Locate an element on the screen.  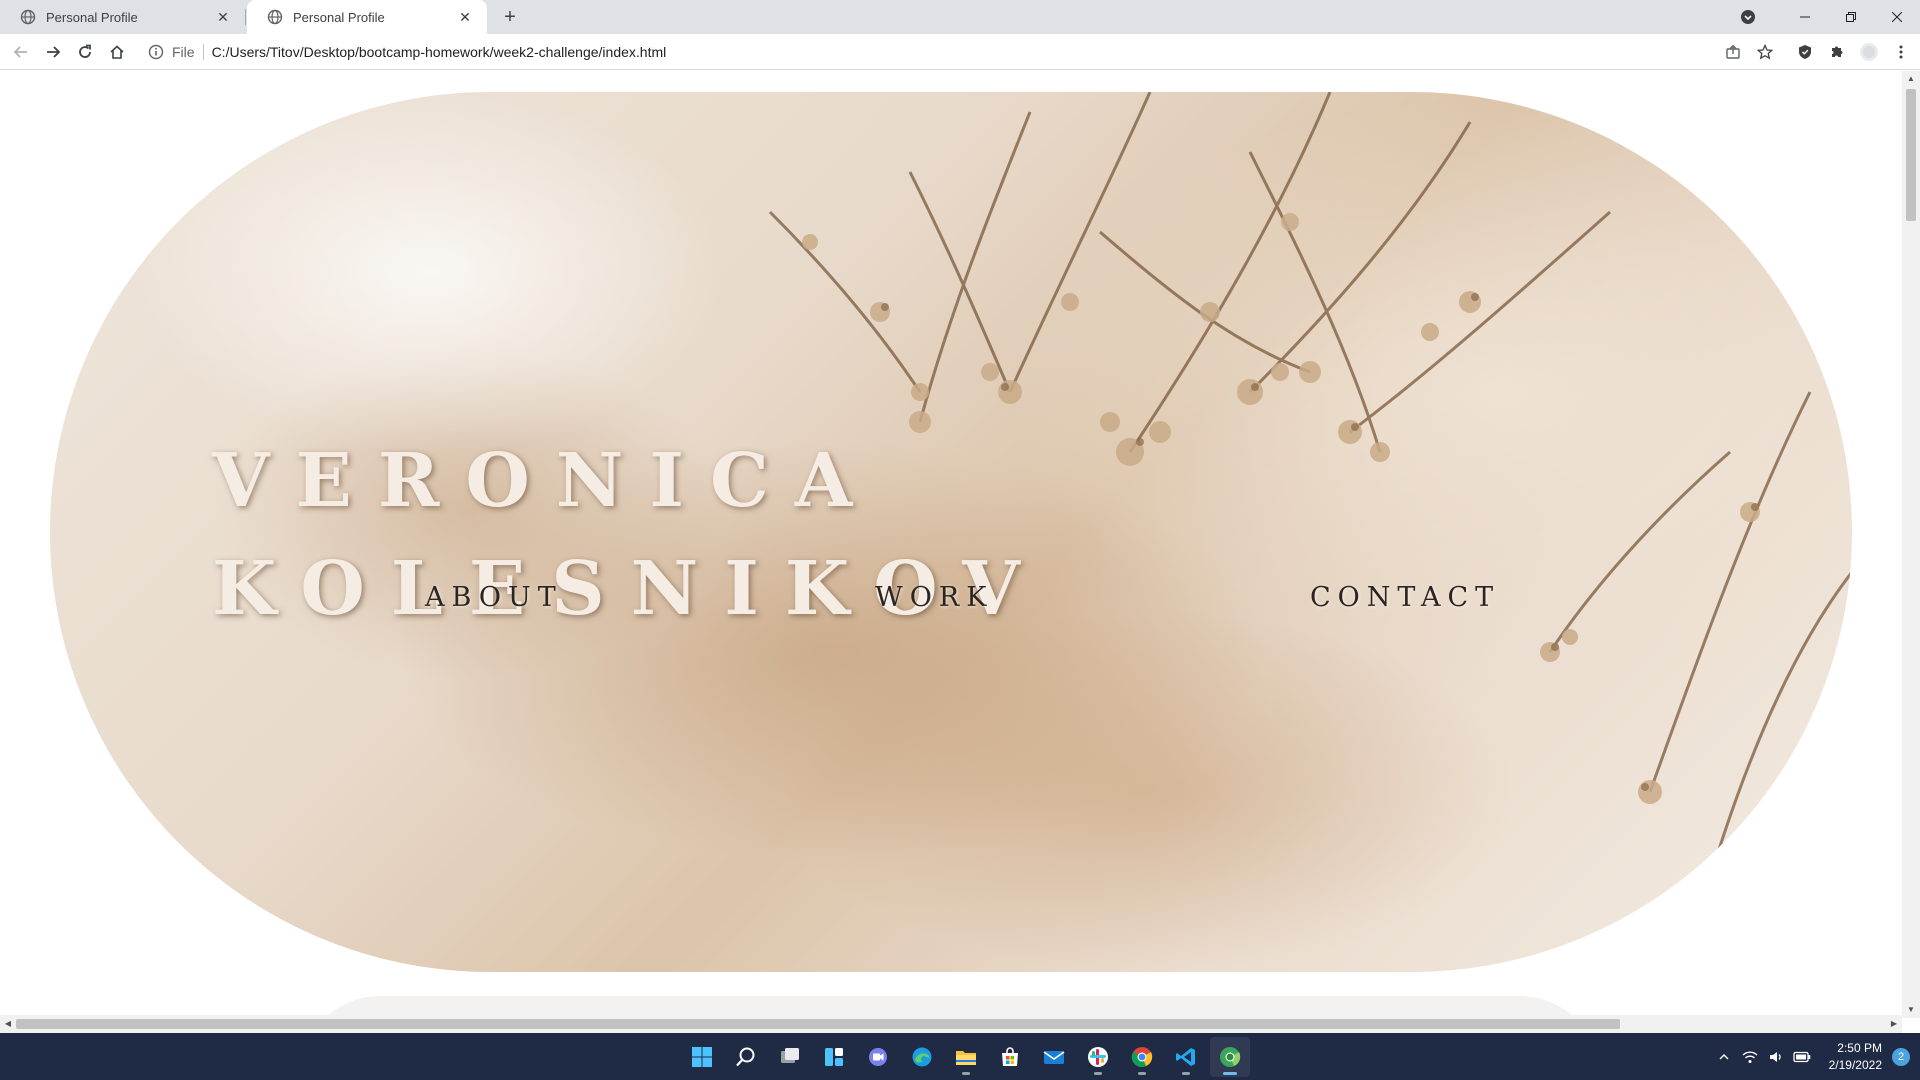
menu-button is located at coordinates (1901, 52).